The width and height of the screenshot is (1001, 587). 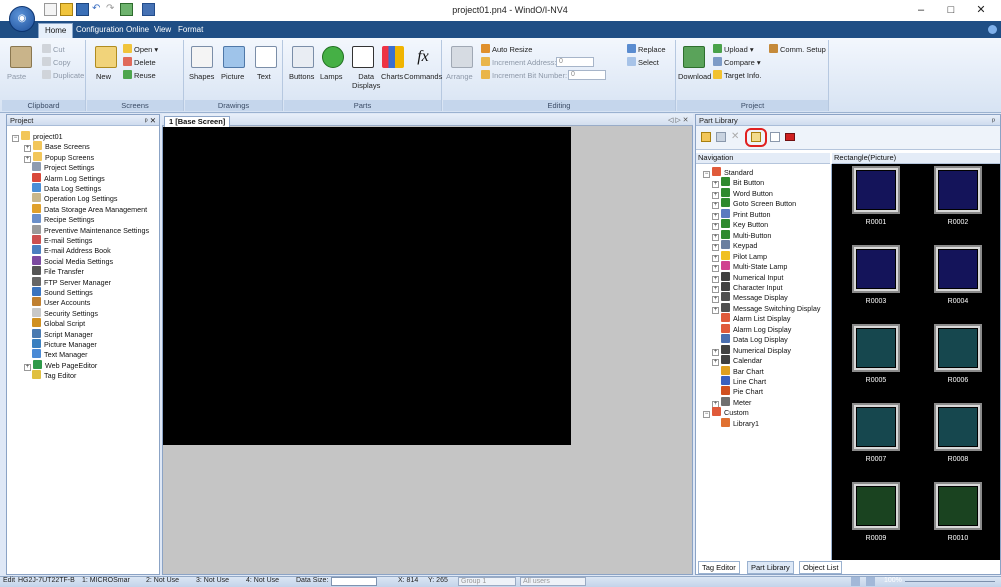 I want to click on nav-tree-item: Pie Chart, so click(x=737, y=391).